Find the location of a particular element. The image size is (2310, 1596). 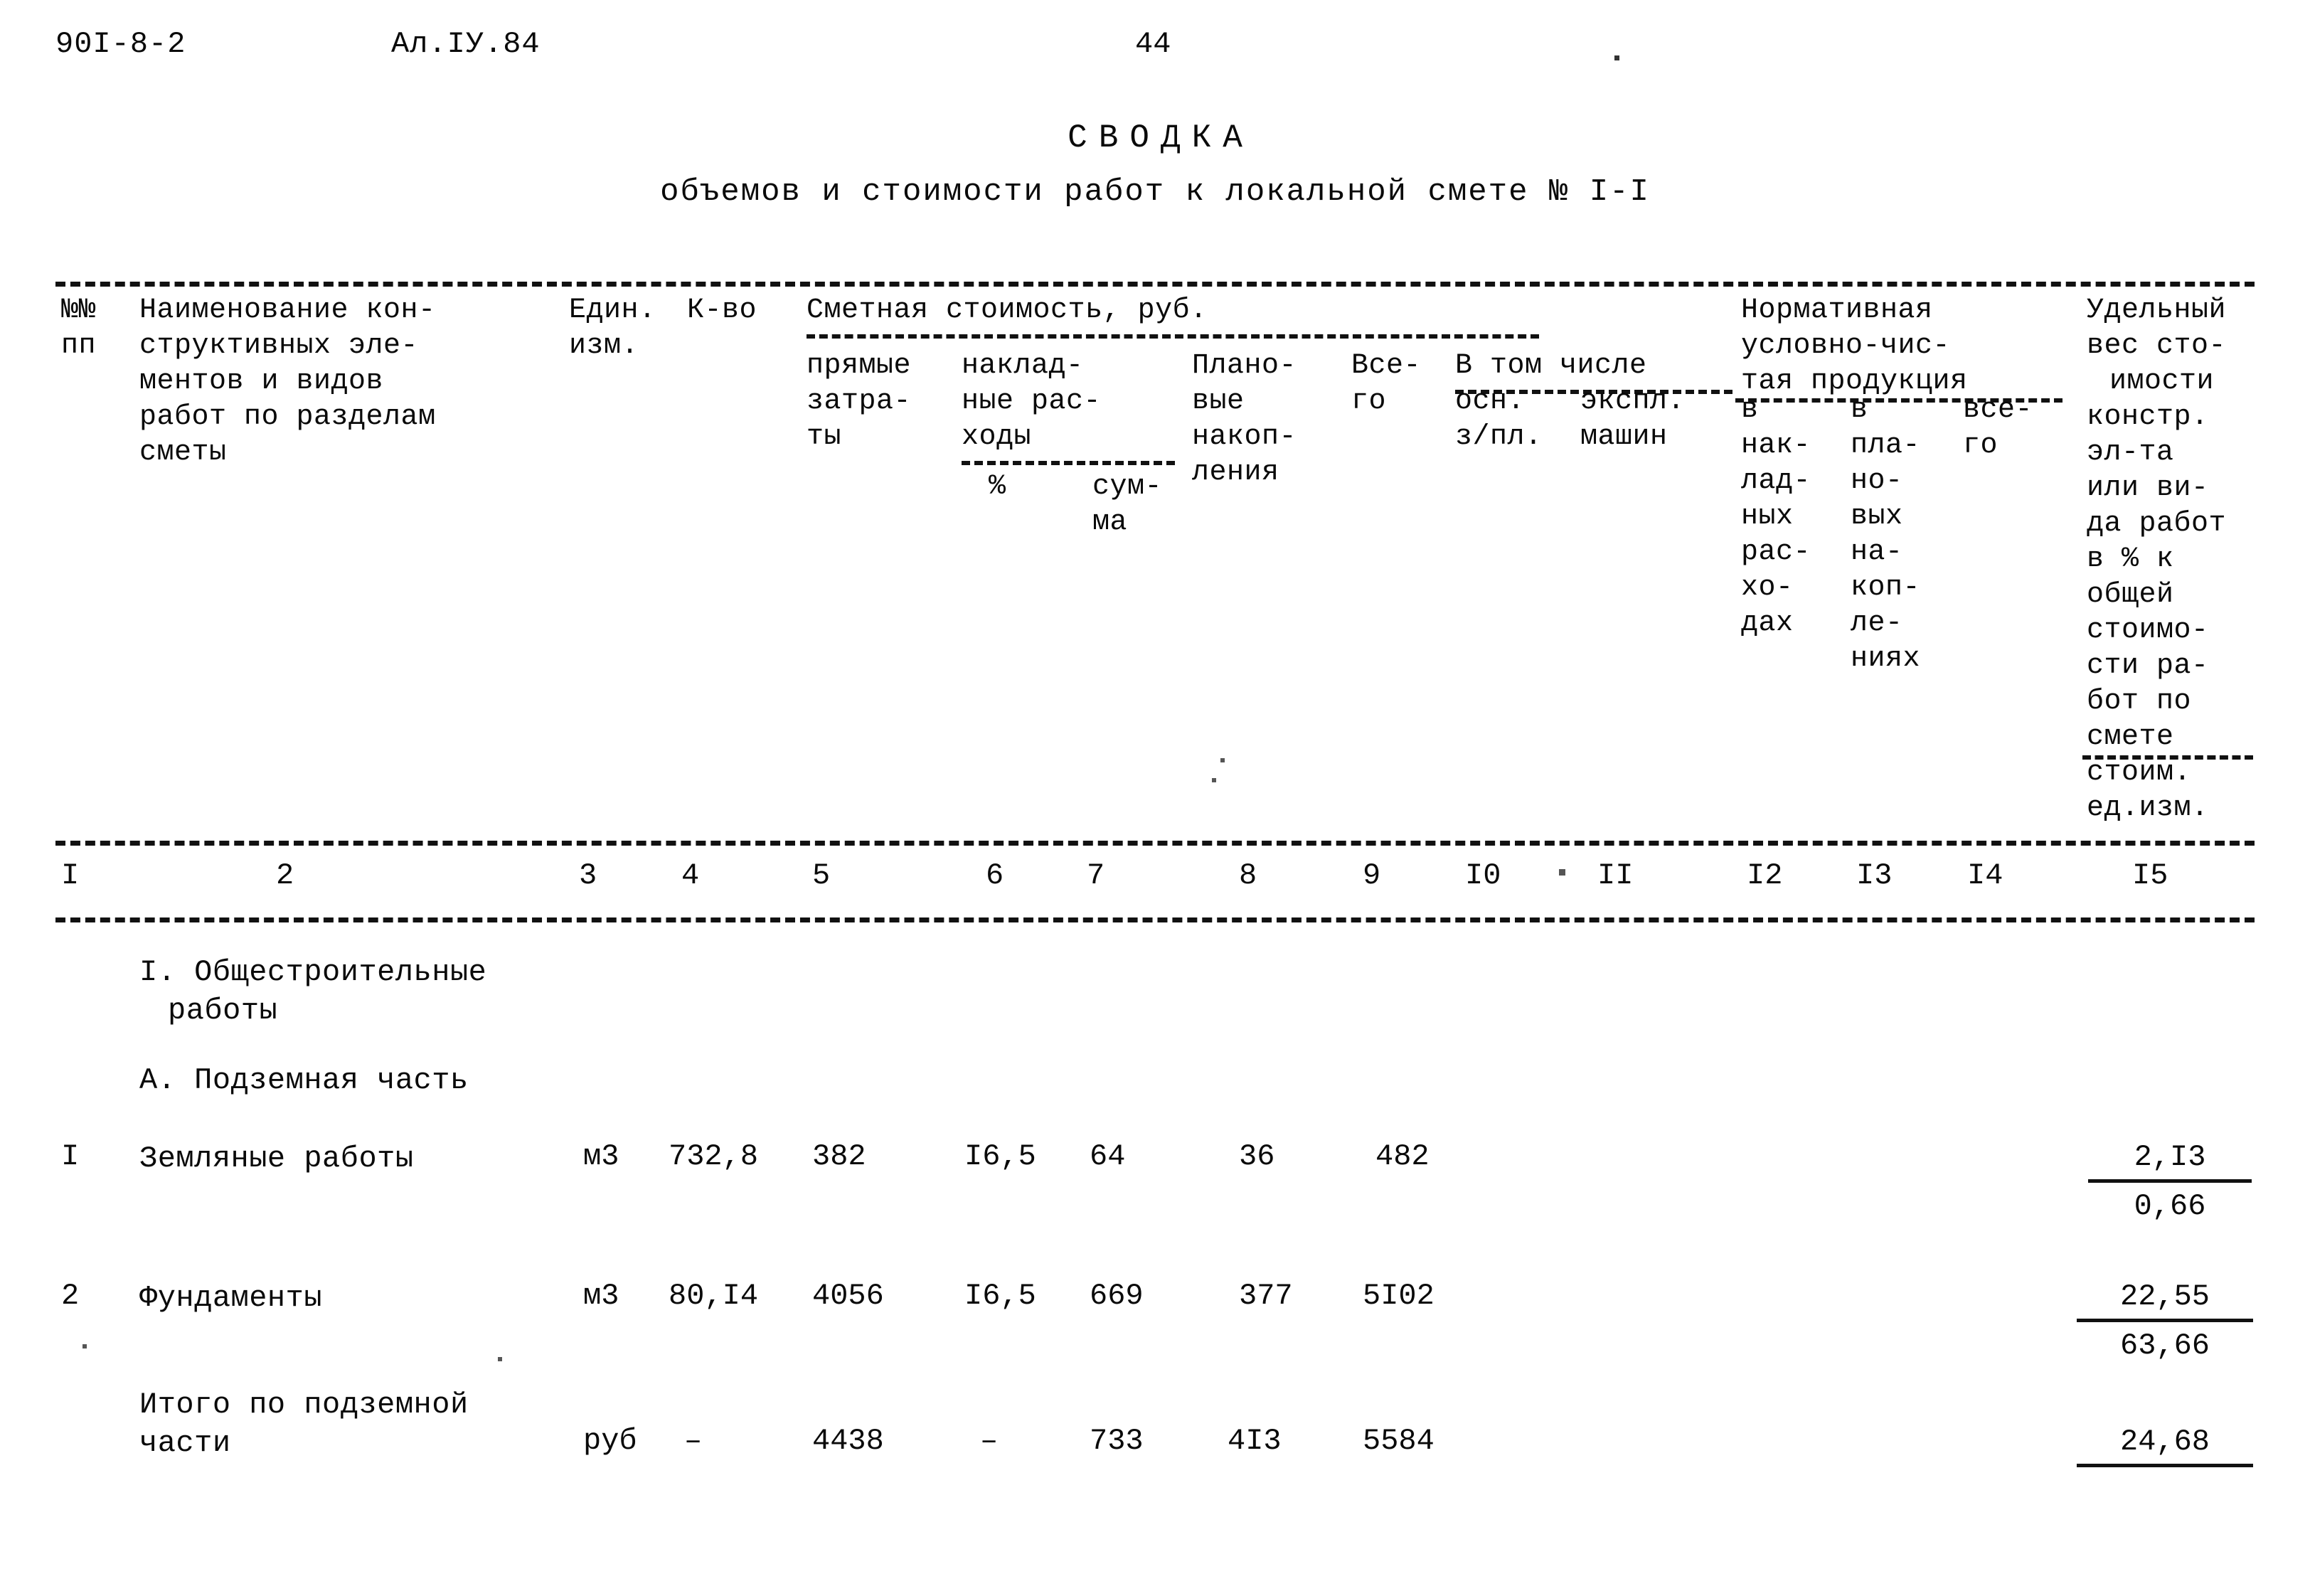

header-ncp-tot-line2: го is located at coordinates (1980, 446).